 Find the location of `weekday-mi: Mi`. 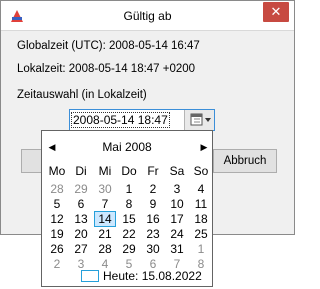

weekday-mi: Mi is located at coordinates (105, 171).